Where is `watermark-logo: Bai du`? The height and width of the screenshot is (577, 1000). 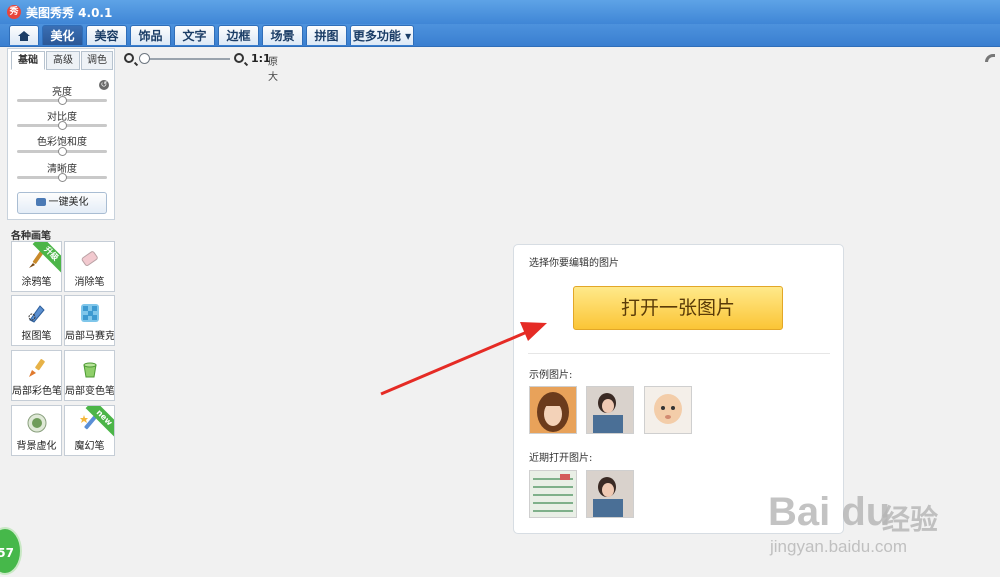
watermark-logo: Bai du is located at coordinates (829, 512).